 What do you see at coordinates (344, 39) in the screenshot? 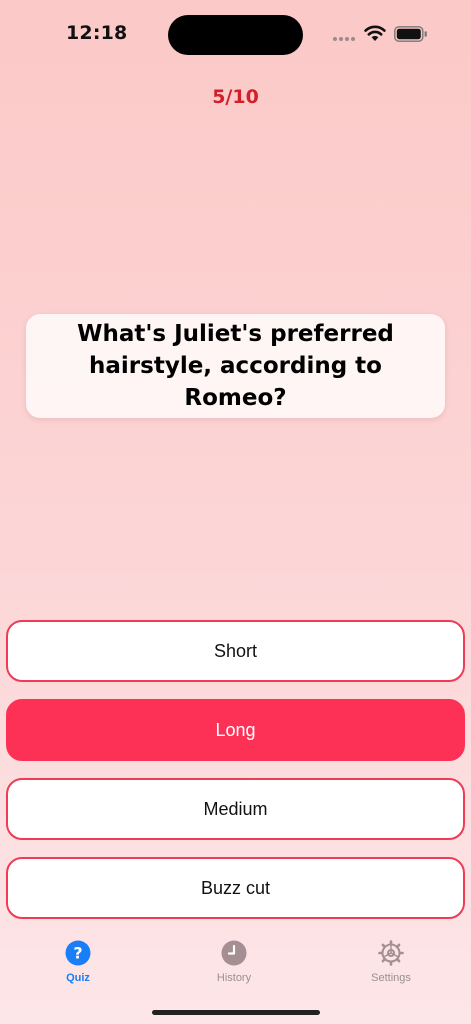
I see `cellular-signal-icon` at bounding box center [344, 39].